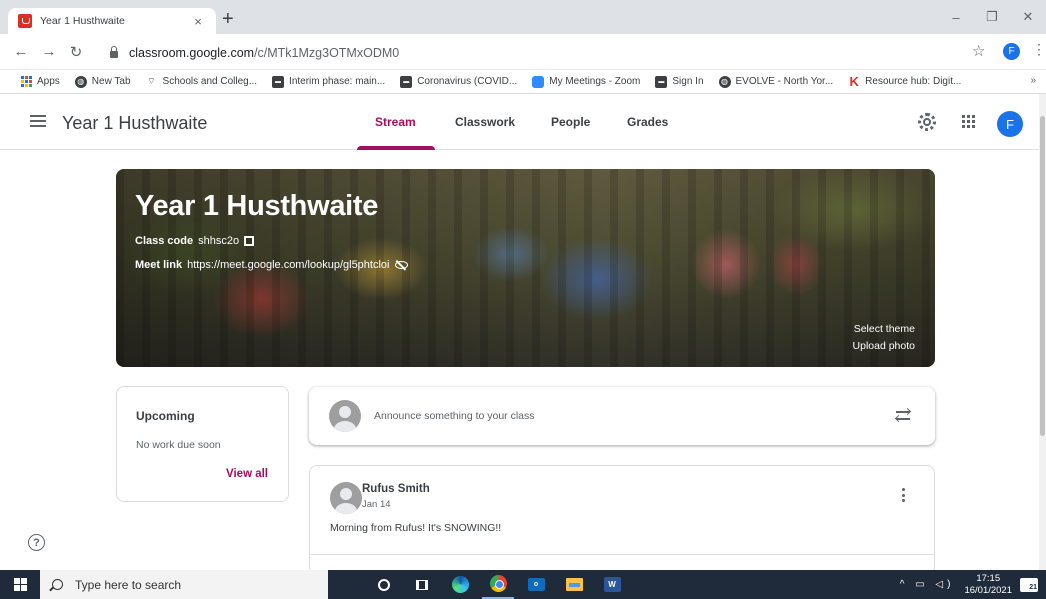 This screenshot has width=1046, height=599. What do you see at coordinates (988, 590) in the screenshot?
I see `clock-date: 16/01/2021` at bounding box center [988, 590].